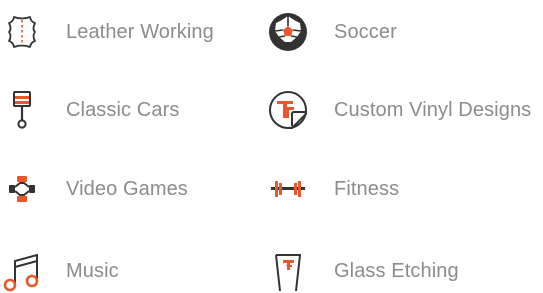 This screenshot has width=543, height=293. Describe the element at coordinates (22, 110) in the screenshot. I see `piston-icon` at that location.